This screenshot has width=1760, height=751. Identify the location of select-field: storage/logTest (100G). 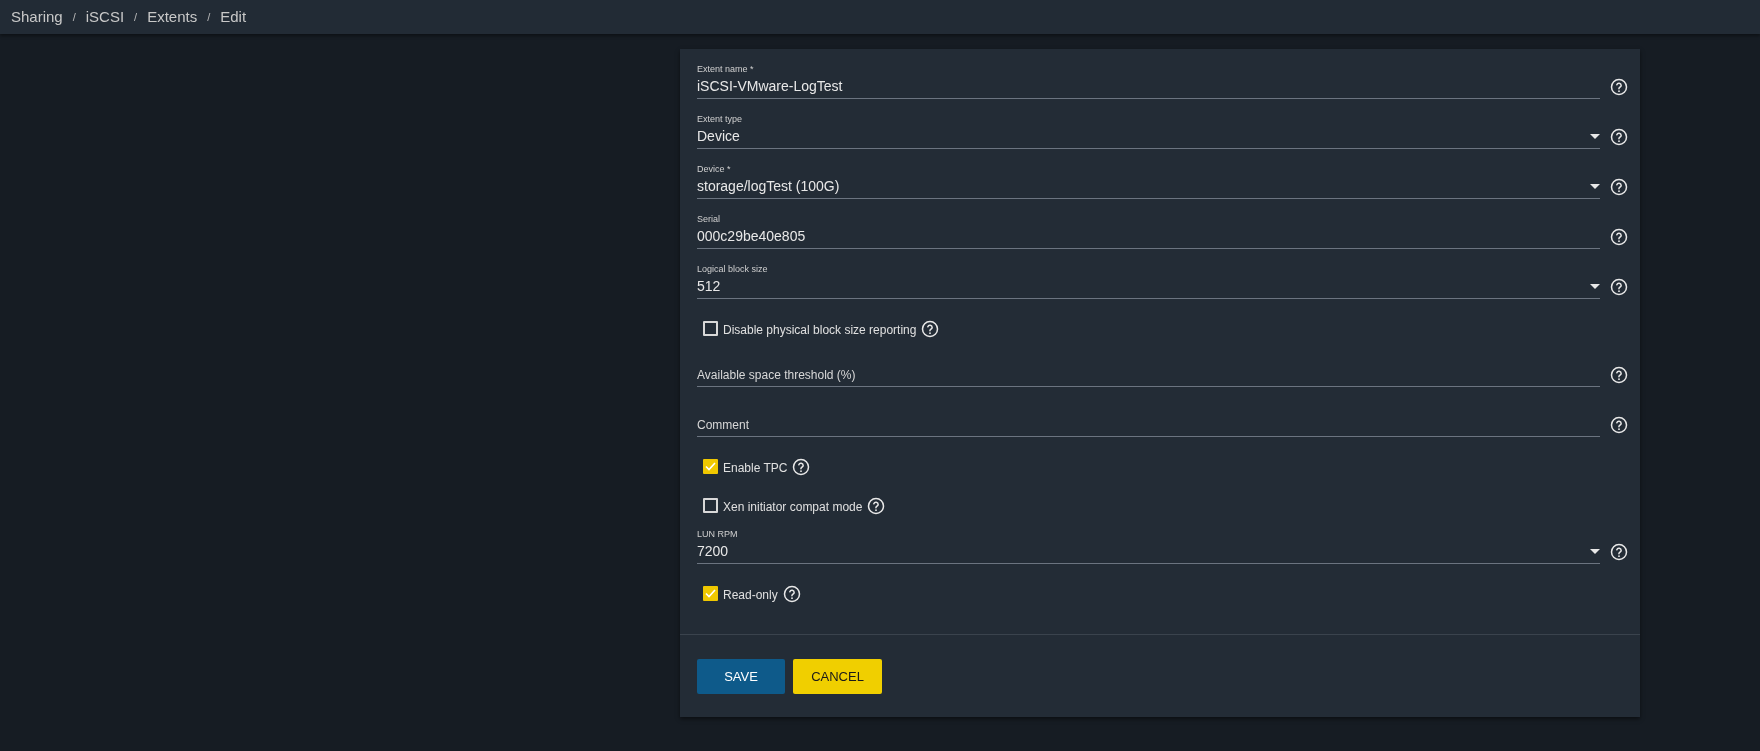
(1148, 187).